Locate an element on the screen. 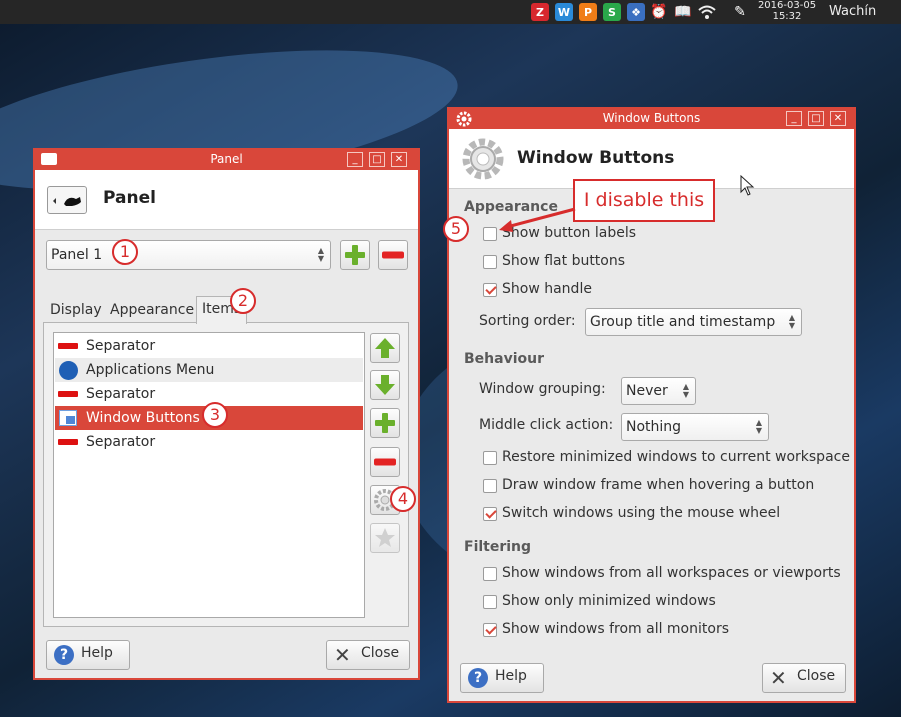 The width and height of the screenshot is (901, 717). p-app-icon: P is located at coordinates (588, 12).